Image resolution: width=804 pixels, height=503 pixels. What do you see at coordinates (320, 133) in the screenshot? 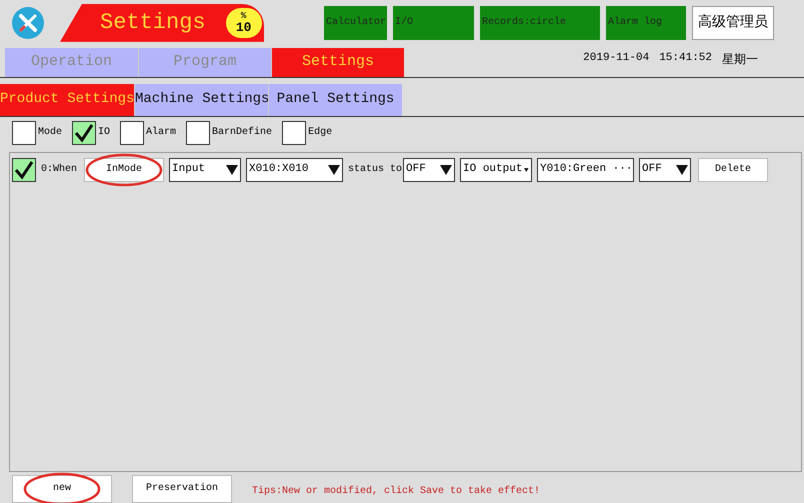
I see `filter-label: Edge` at bounding box center [320, 133].